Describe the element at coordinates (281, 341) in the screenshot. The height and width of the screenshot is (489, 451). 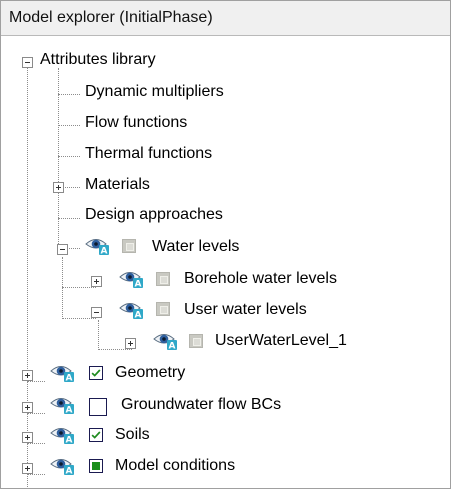
I see `tree-item-user-water-level-1: UserWaterLevel_1` at that location.